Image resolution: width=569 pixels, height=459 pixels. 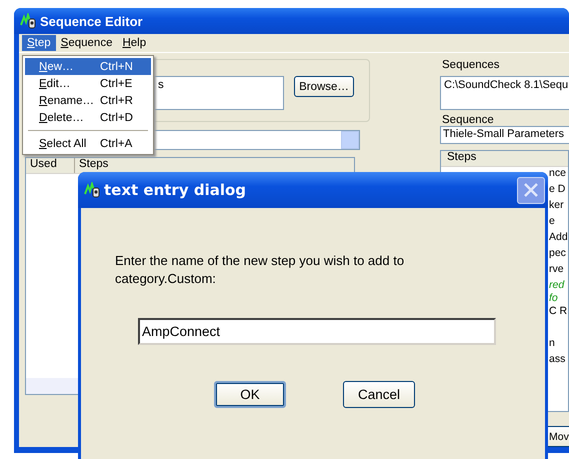 What do you see at coordinates (468, 120) in the screenshot?
I see `field-label: Sequence` at bounding box center [468, 120].